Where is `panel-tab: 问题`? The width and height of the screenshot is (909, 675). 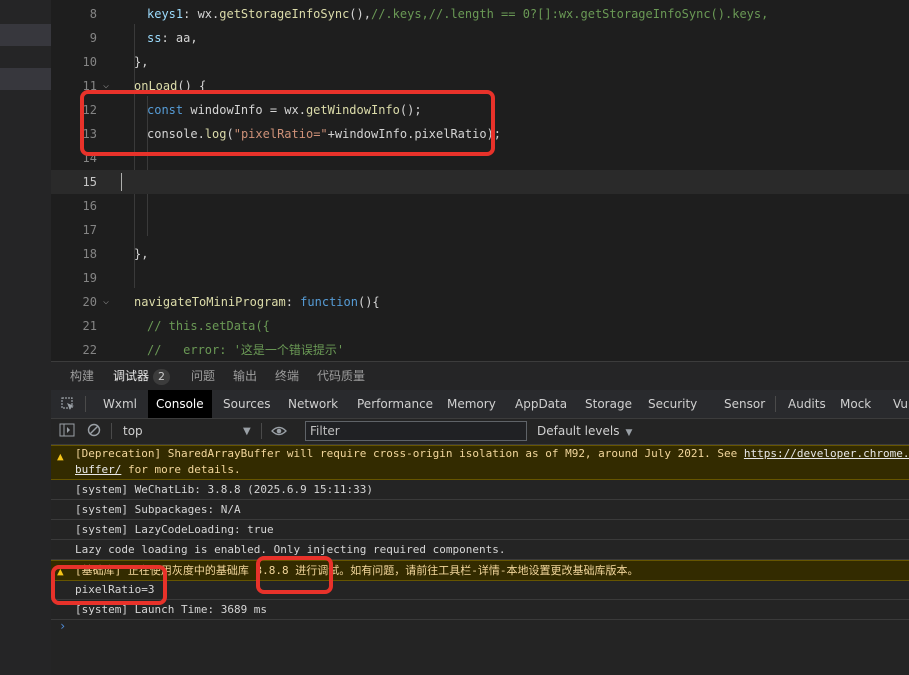
panel-tab: 问题 is located at coordinates (203, 376).